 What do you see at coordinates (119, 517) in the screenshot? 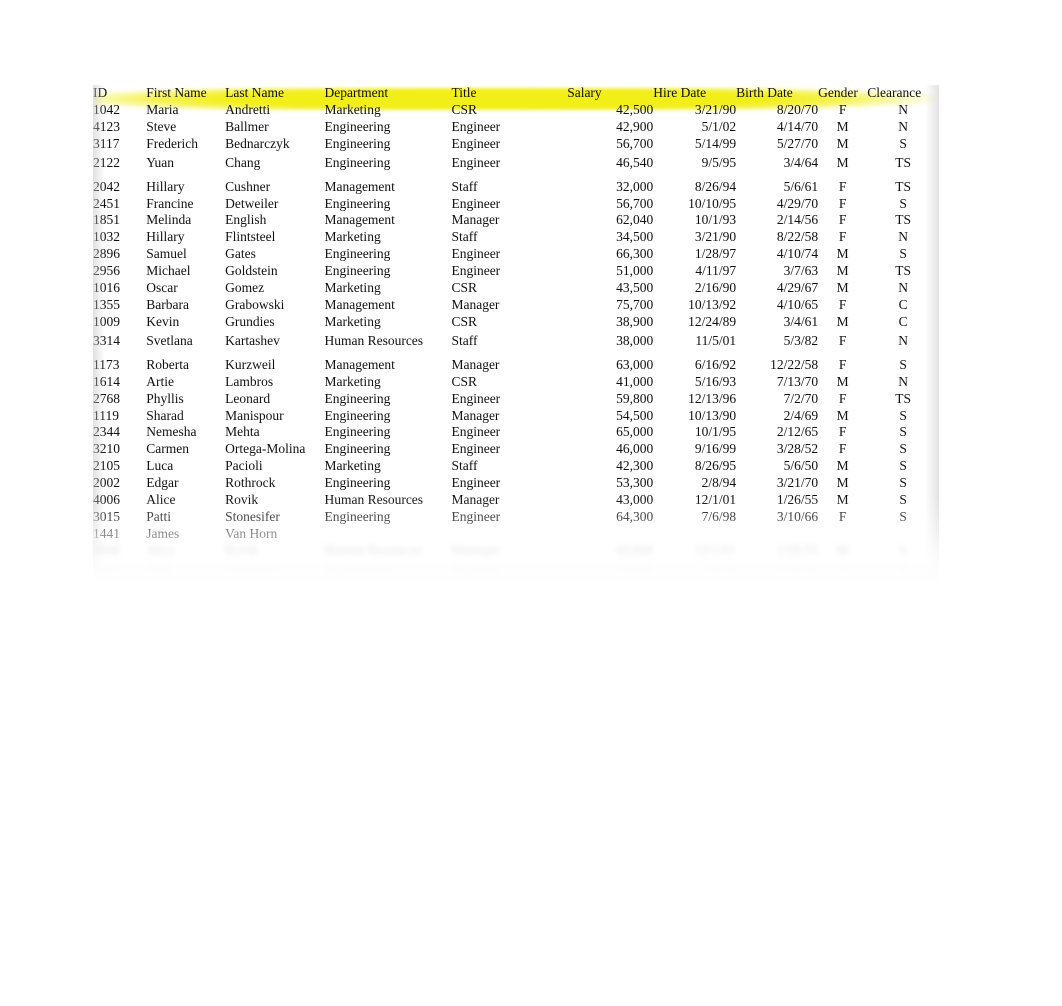
I see `cell-id: 3015` at bounding box center [119, 517].